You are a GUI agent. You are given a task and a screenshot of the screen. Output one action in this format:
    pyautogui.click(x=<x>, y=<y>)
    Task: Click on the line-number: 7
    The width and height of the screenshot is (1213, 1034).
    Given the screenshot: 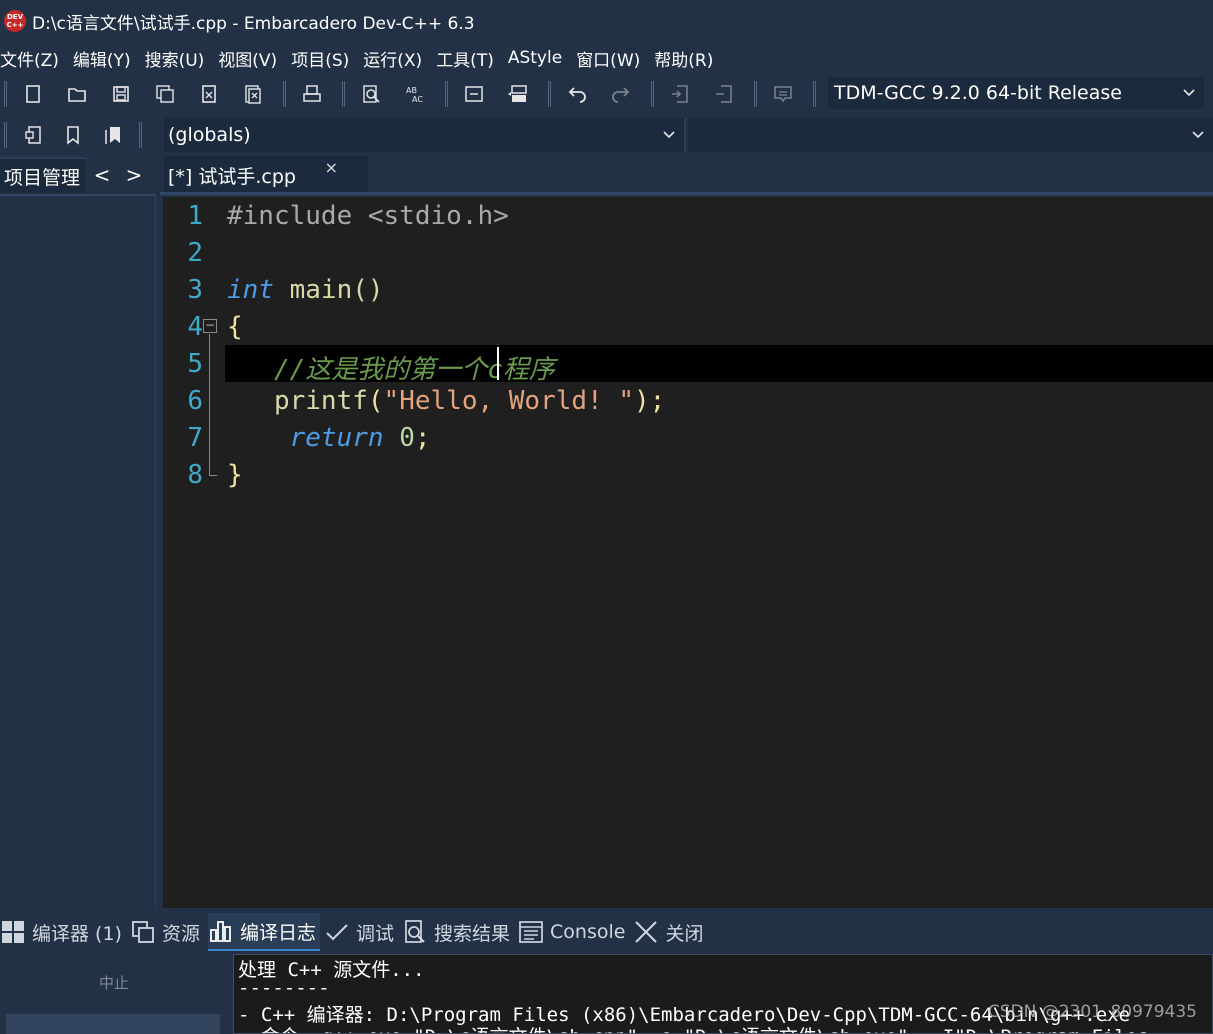 What is the action you would take?
    pyautogui.click(x=195, y=438)
    